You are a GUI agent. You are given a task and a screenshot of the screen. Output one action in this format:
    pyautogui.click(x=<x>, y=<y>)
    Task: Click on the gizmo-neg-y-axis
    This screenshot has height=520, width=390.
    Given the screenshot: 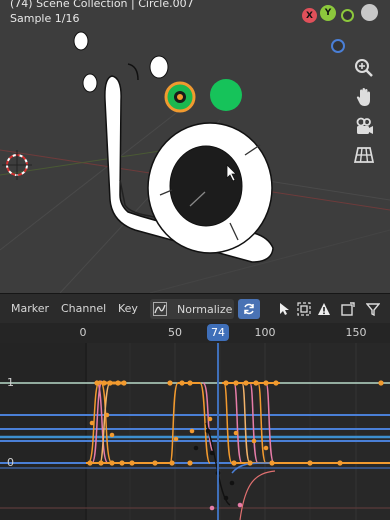 What is the action you would take?
    pyautogui.click(x=347, y=15)
    